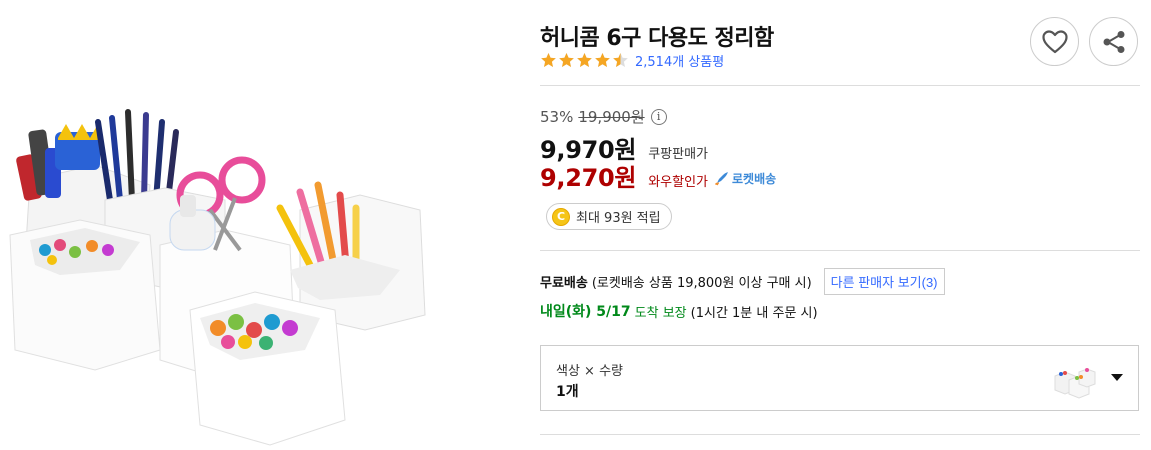 This screenshot has width=1151, height=450. Describe the element at coordinates (754, 178) in the screenshot. I see `rocket-delivery-label: 로켓배송` at that location.